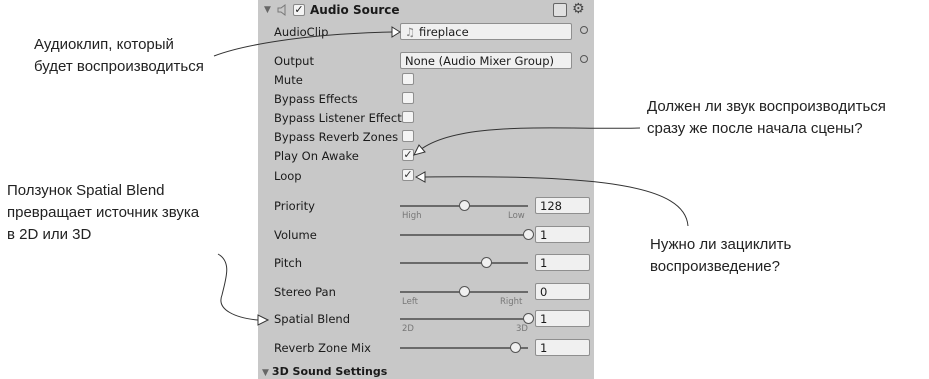 This screenshot has height=379, width=929. I want to click on arrow-play-on-awake, so click(530, 139).